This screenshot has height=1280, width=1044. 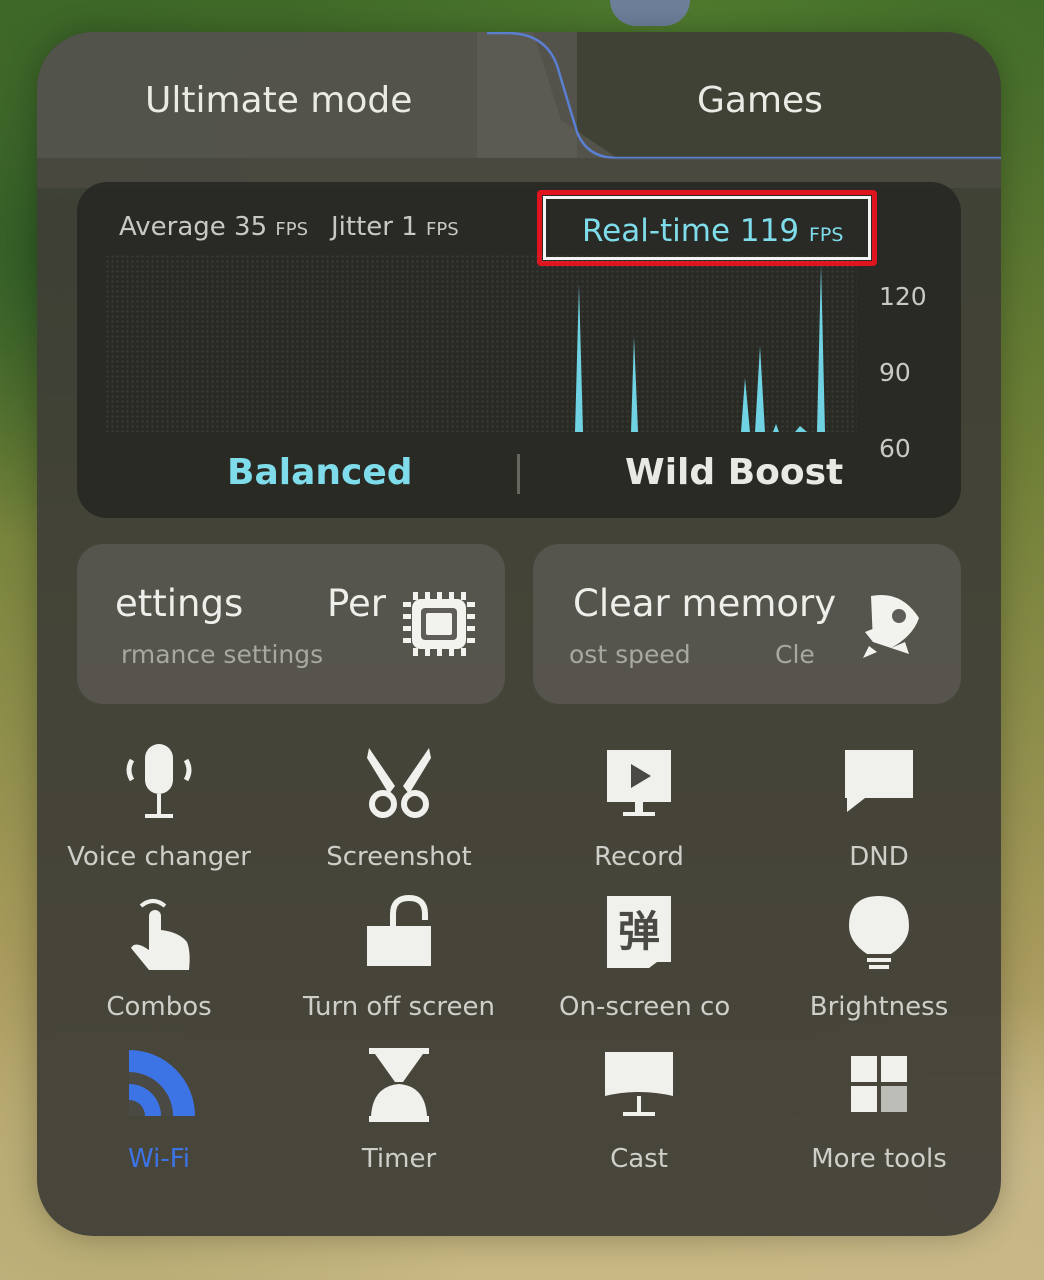 What do you see at coordinates (399, 1159) in the screenshot?
I see `timer-label: Timer` at bounding box center [399, 1159].